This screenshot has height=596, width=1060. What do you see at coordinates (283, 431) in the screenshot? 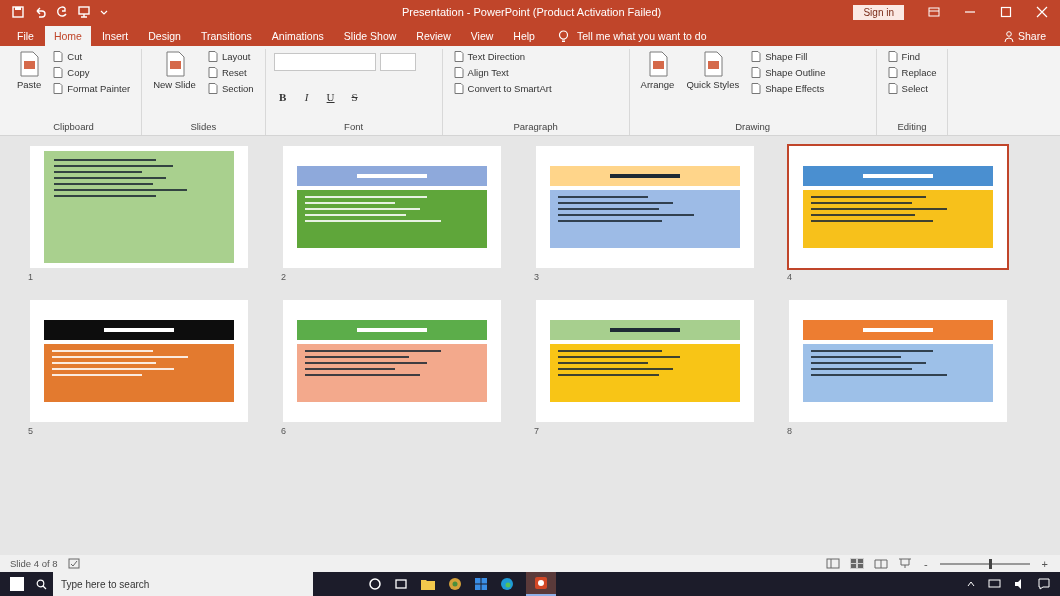
I see `slide-number: 6` at bounding box center [283, 431].